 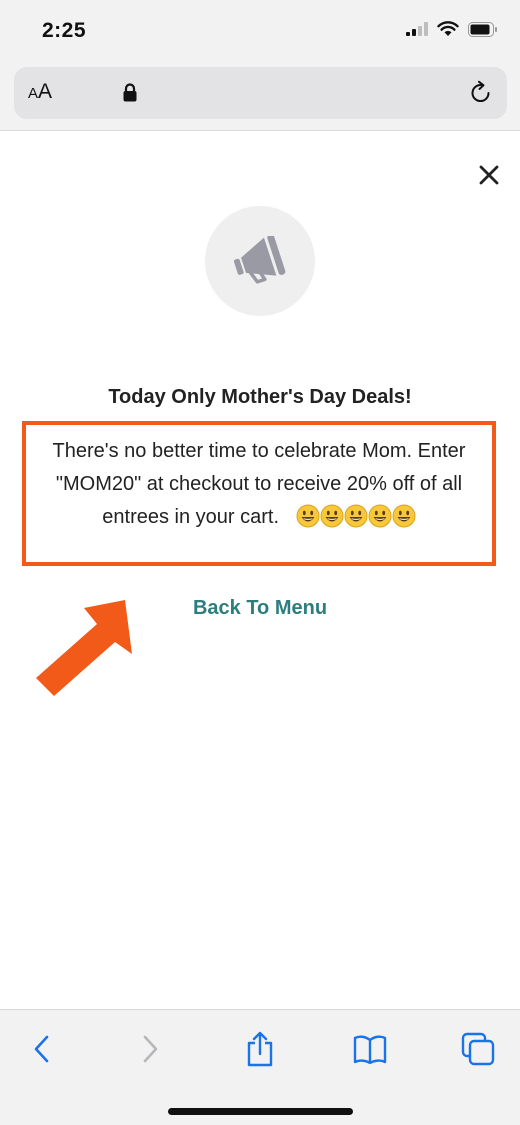 What do you see at coordinates (417, 29) in the screenshot?
I see `cellular-signal-icon` at bounding box center [417, 29].